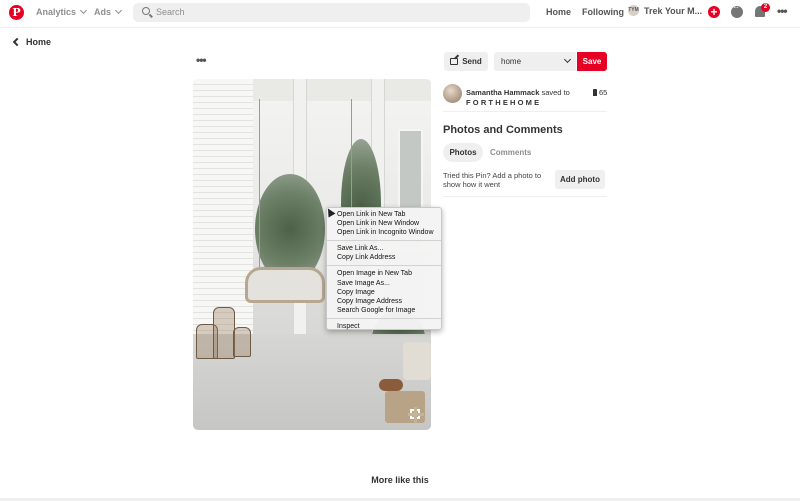 Image resolution: width=800 pixels, height=501 pixels. Describe the element at coordinates (201, 60) in the screenshot. I see `pin-more-options-icon: •••` at that location.